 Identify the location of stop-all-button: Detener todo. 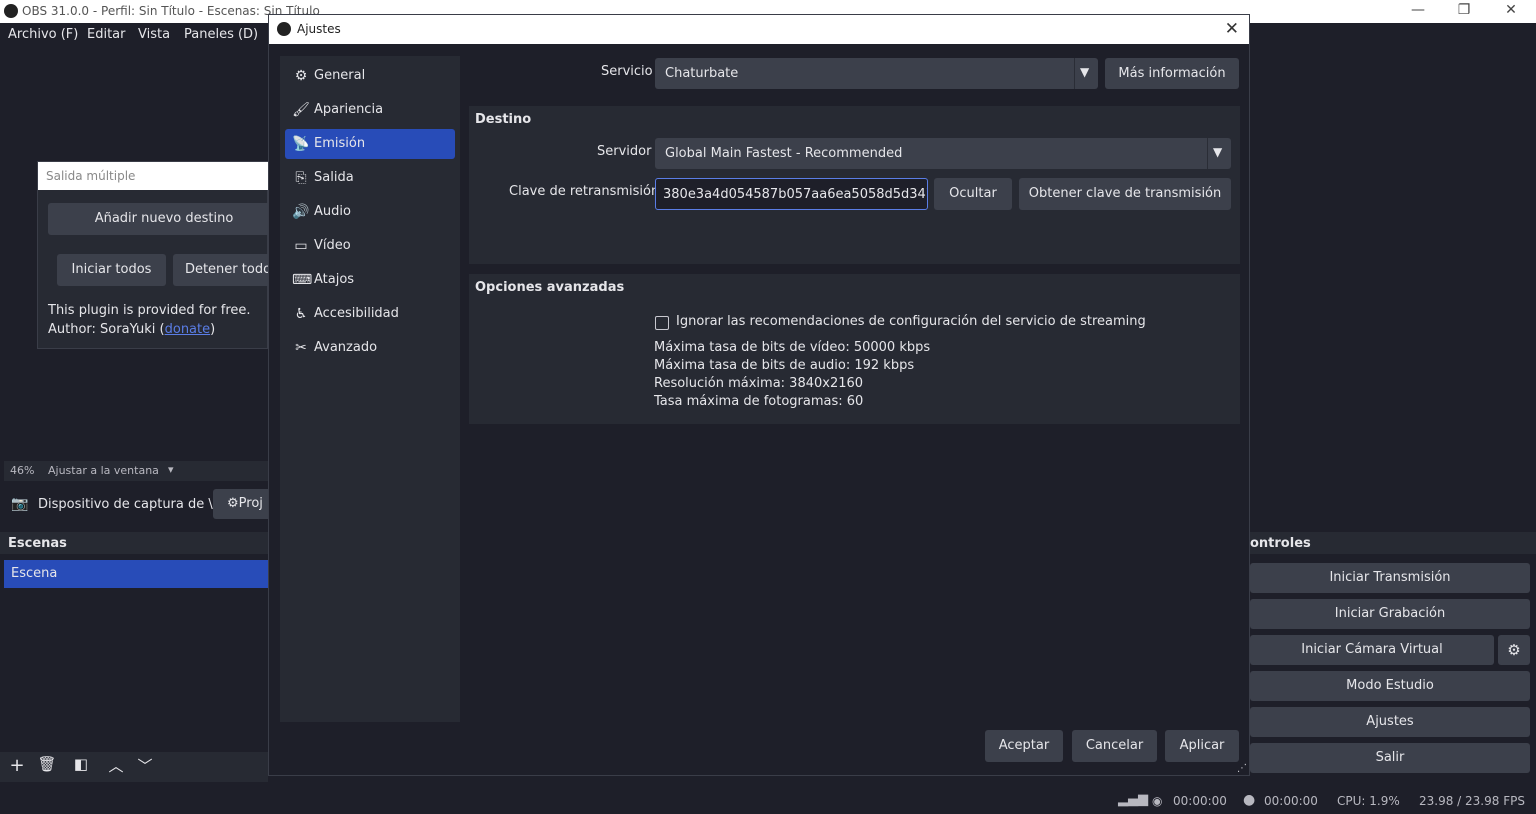
(228, 270).